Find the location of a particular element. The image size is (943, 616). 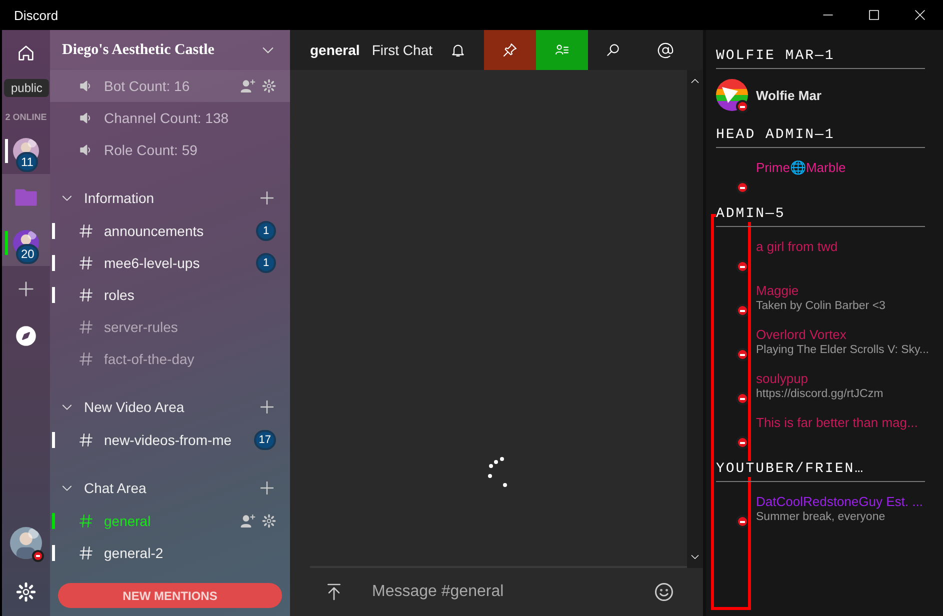

member-row: Maggie Taken by Colin Barber <3 is located at coordinates (827, 303).